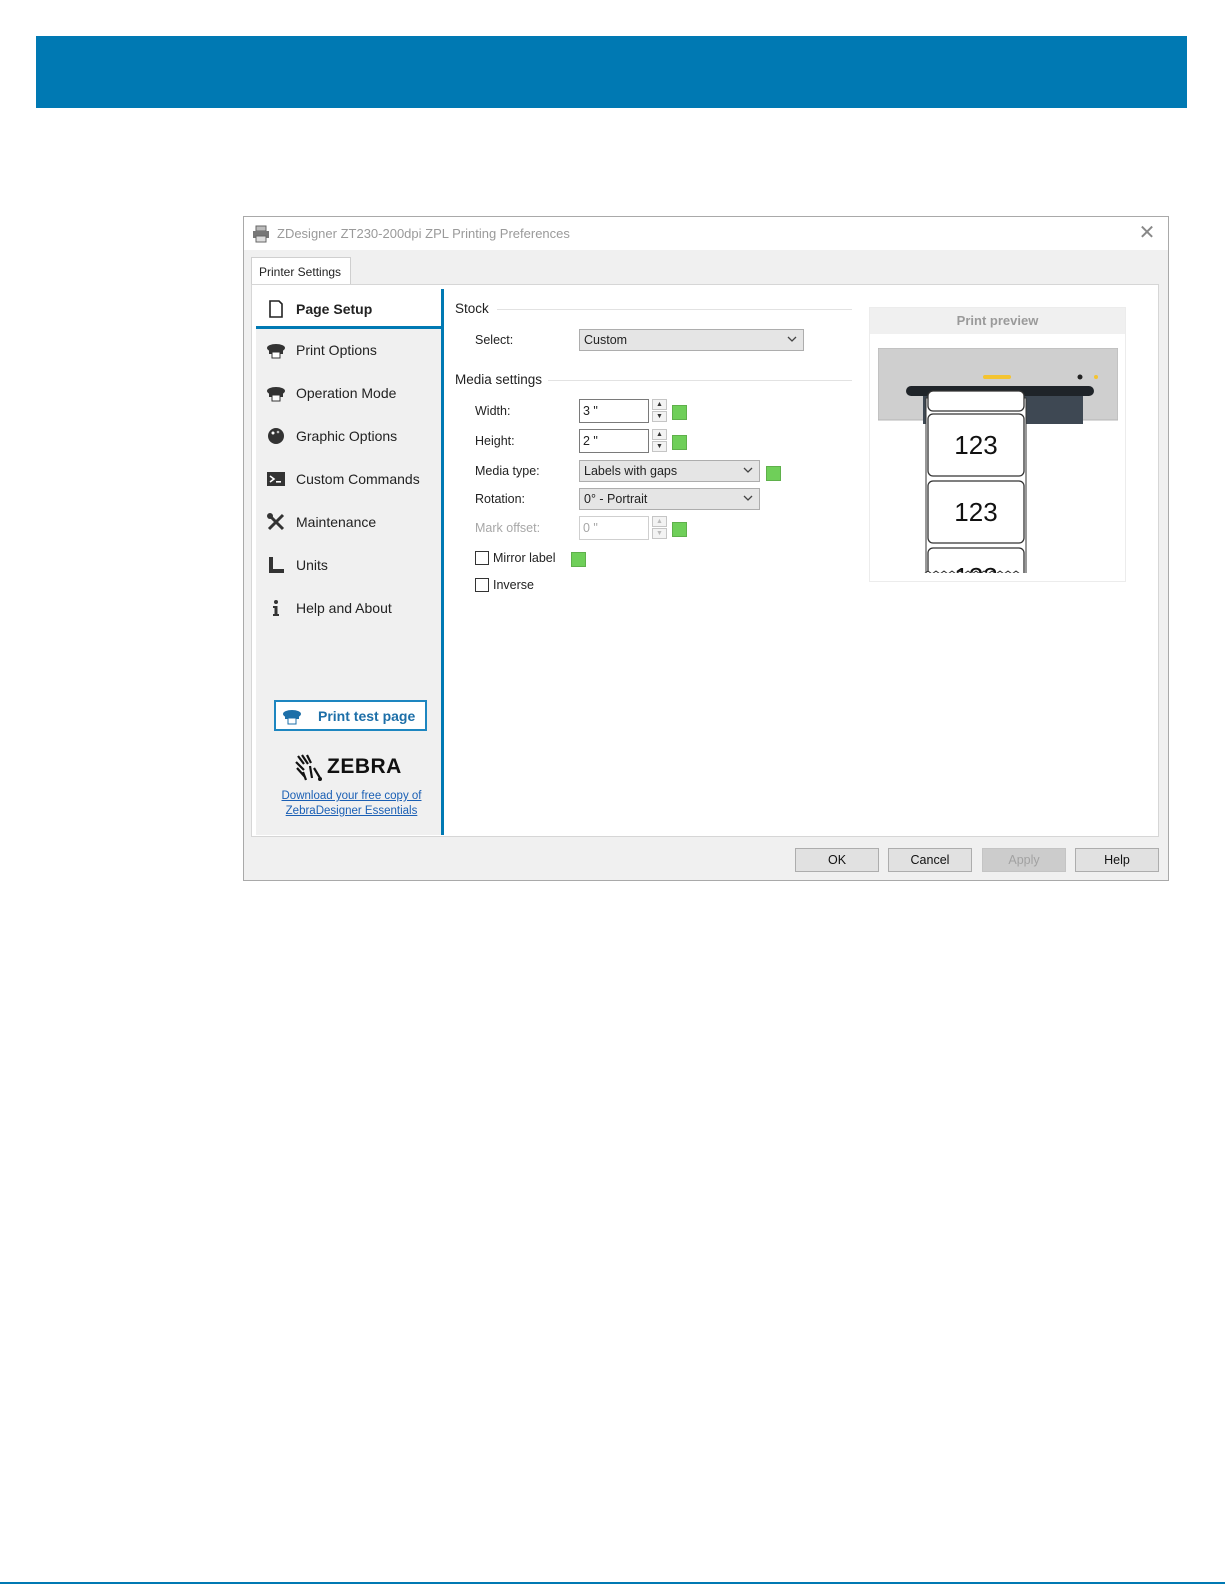  Describe the element at coordinates (493, 411) in the screenshot. I see `width-label: Width:` at that location.